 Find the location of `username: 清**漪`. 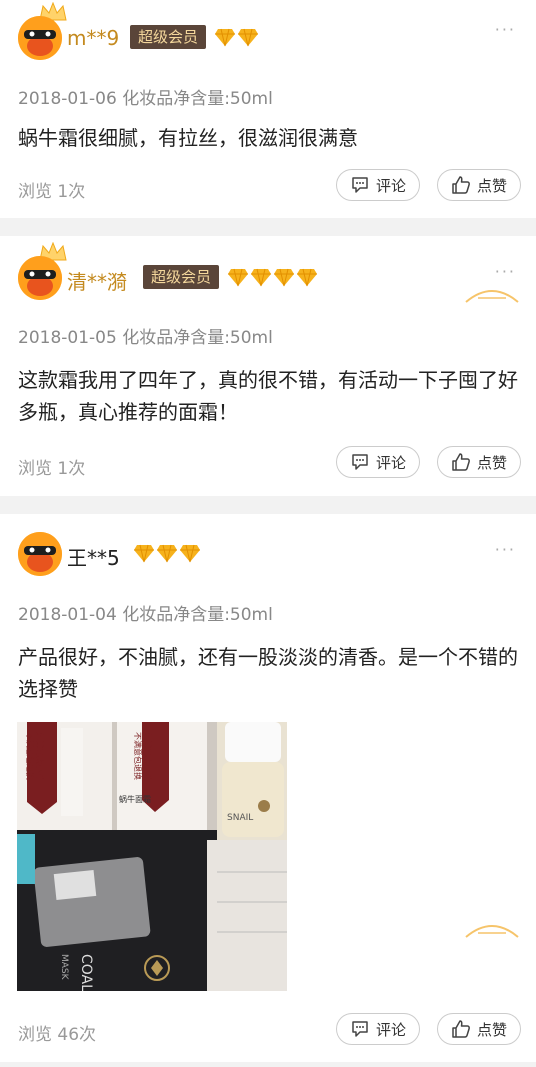

username: 清**漪 is located at coordinates (97, 280).